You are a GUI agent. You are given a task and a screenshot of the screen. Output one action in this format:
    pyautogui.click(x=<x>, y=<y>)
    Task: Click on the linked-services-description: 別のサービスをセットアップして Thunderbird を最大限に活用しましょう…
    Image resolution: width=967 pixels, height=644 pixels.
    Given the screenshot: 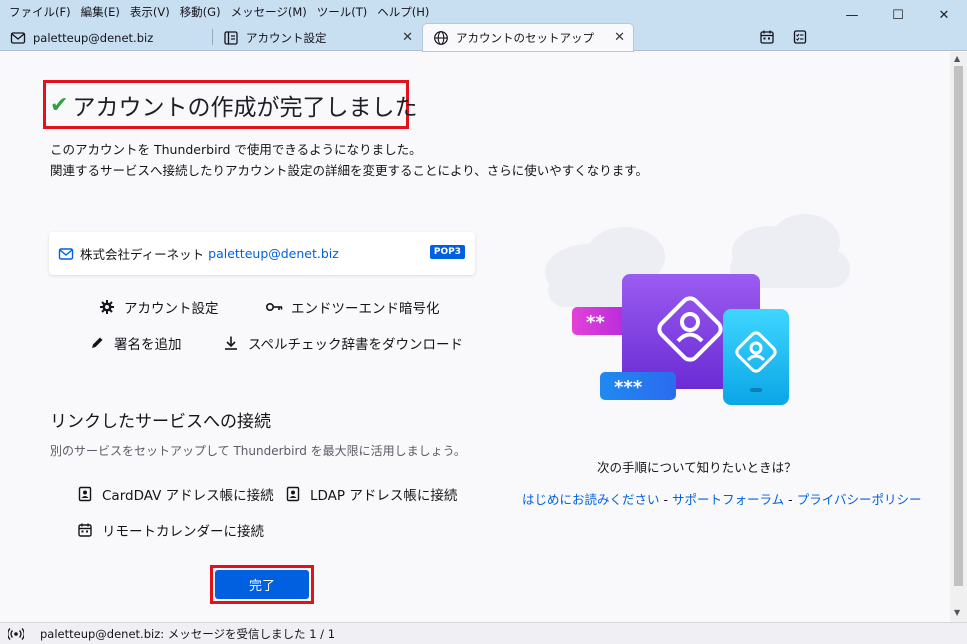 What is the action you would take?
    pyautogui.click(x=258, y=451)
    